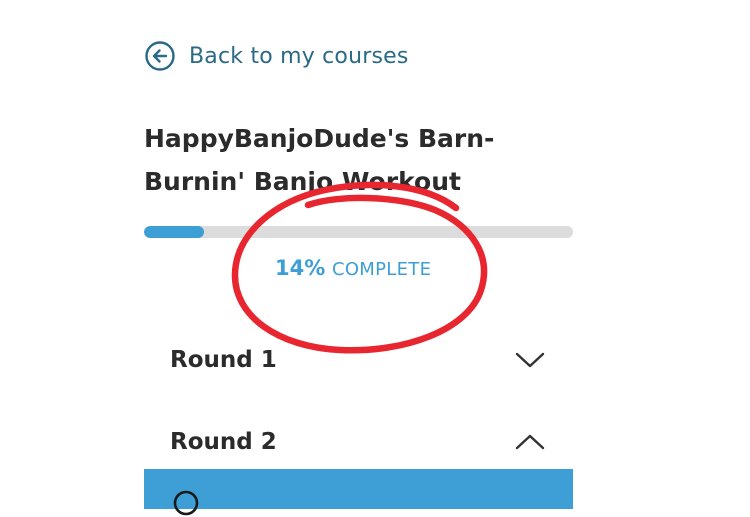 The image size is (750, 517). Describe the element at coordinates (358, 492) in the screenshot. I see `active-lesson-item` at that location.